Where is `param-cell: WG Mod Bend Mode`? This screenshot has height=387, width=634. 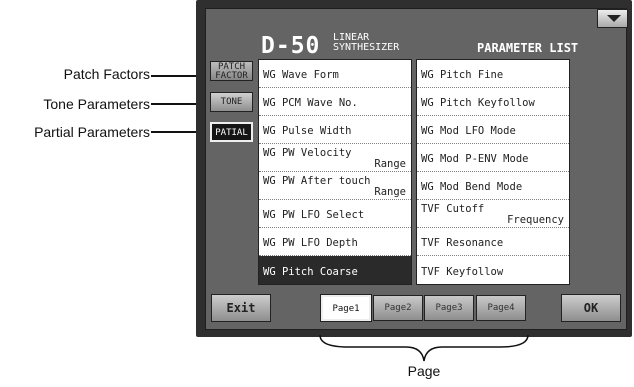
param-cell: WG Mod Bend Mode is located at coordinates (493, 186).